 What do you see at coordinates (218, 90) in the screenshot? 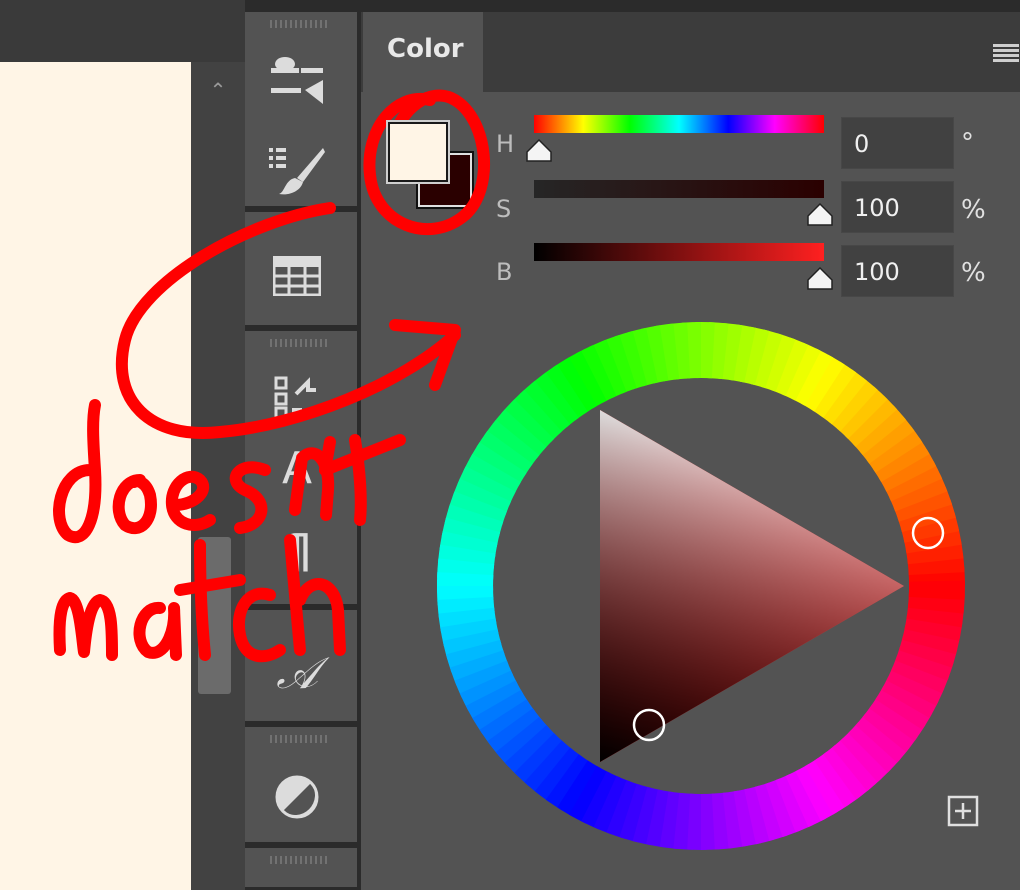
I see `scroll-up-icon: ⌃` at bounding box center [218, 90].